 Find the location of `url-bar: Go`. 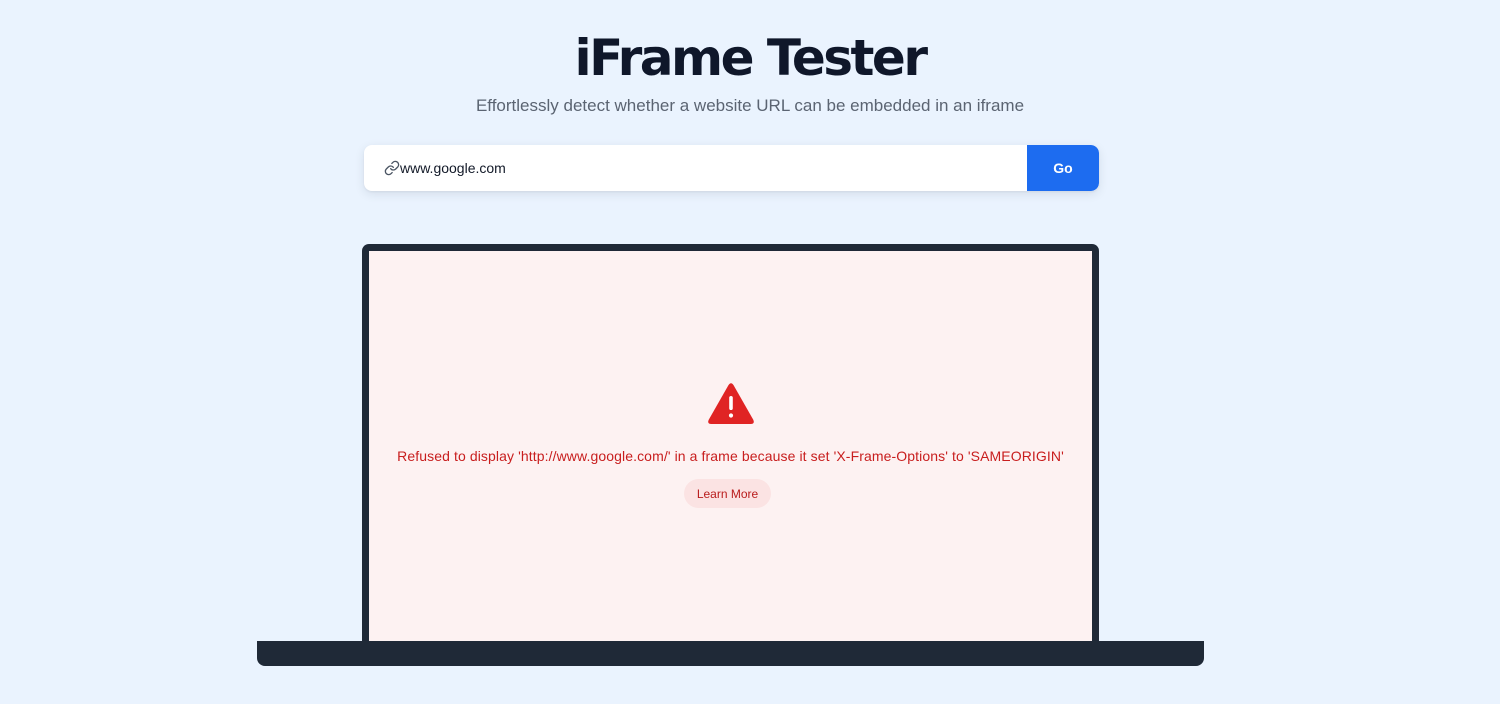

url-bar: Go is located at coordinates (731, 168).